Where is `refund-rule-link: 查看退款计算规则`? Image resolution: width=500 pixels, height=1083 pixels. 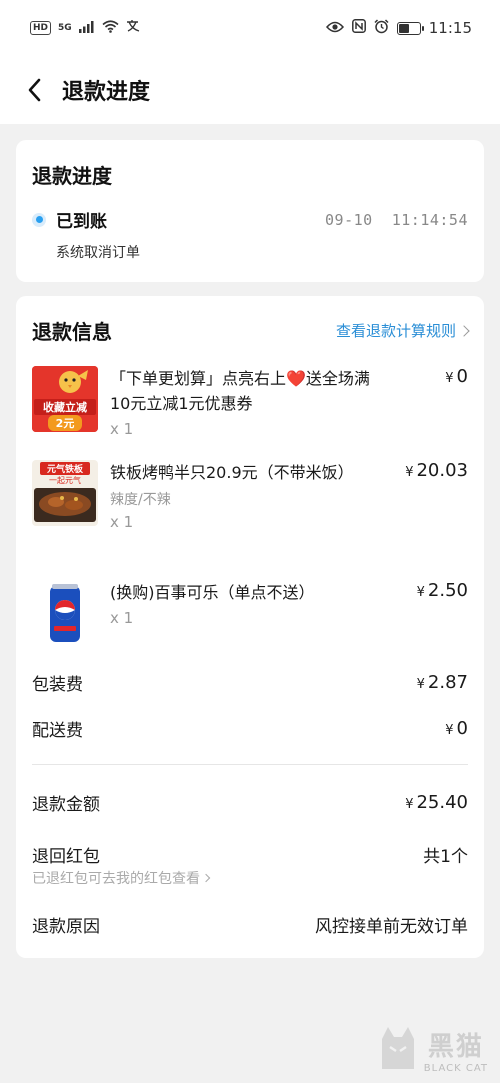
refund-rule-link: 查看退款计算规则 is located at coordinates (402, 330).